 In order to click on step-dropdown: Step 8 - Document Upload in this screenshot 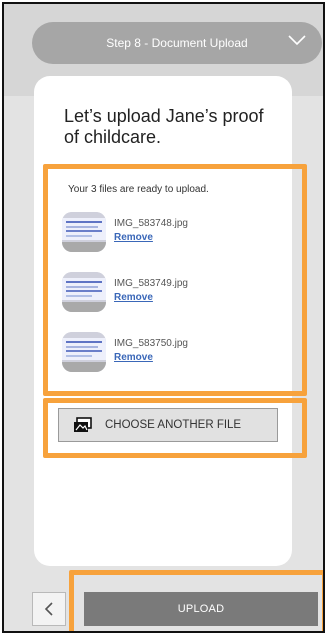, I will do `click(177, 43)`.